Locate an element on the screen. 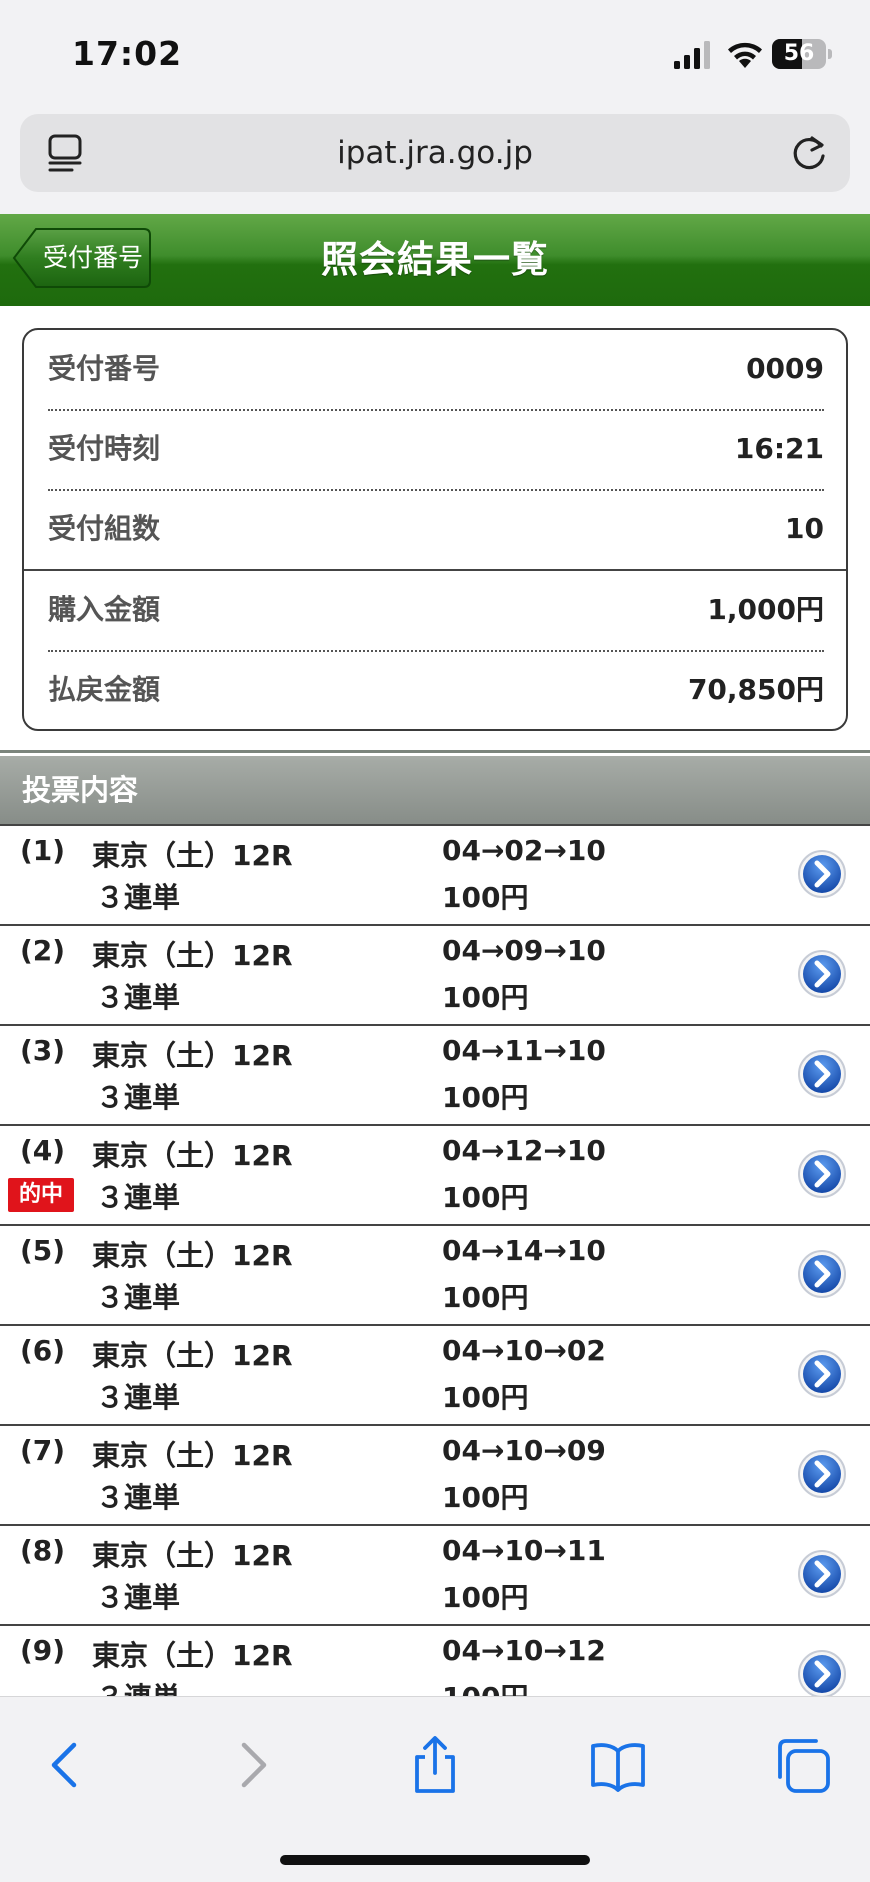 The height and width of the screenshot is (1882, 870). summary-row-set-count: 受付組数 10 is located at coordinates (436, 529).